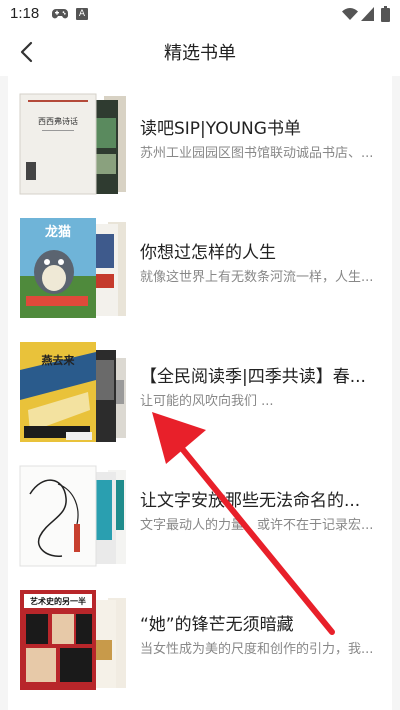  What do you see at coordinates (25, 13) in the screenshot?
I see `status-time: 1:18` at bounding box center [25, 13].